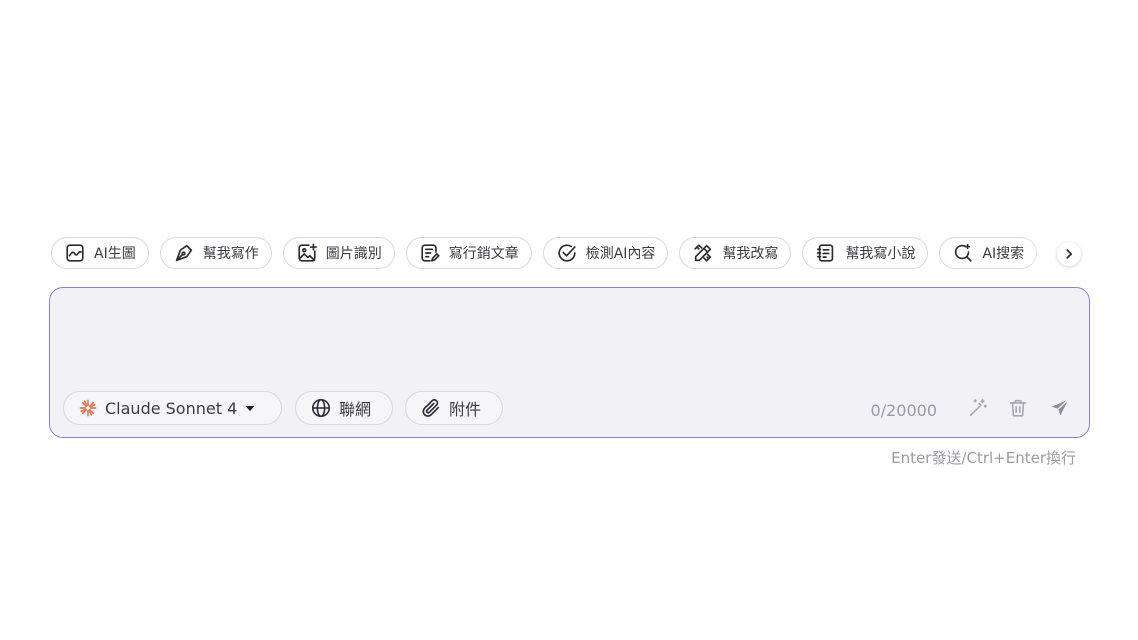 The image size is (1138, 640). I want to click on chip-rewrite: 幫我改寫, so click(735, 253).